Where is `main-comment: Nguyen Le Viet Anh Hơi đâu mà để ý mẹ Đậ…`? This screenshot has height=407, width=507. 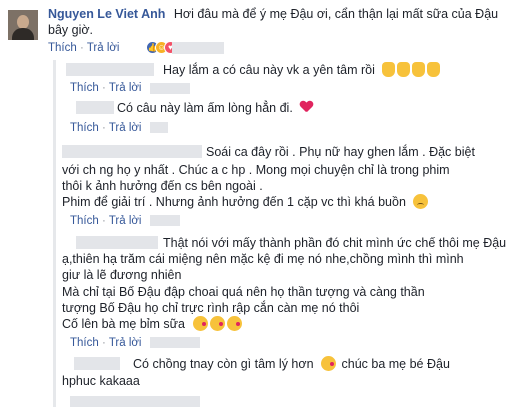 main-comment: Nguyen Le Viet Anh Hơi đâu mà để ý mẹ Đậ… is located at coordinates (253, 29).